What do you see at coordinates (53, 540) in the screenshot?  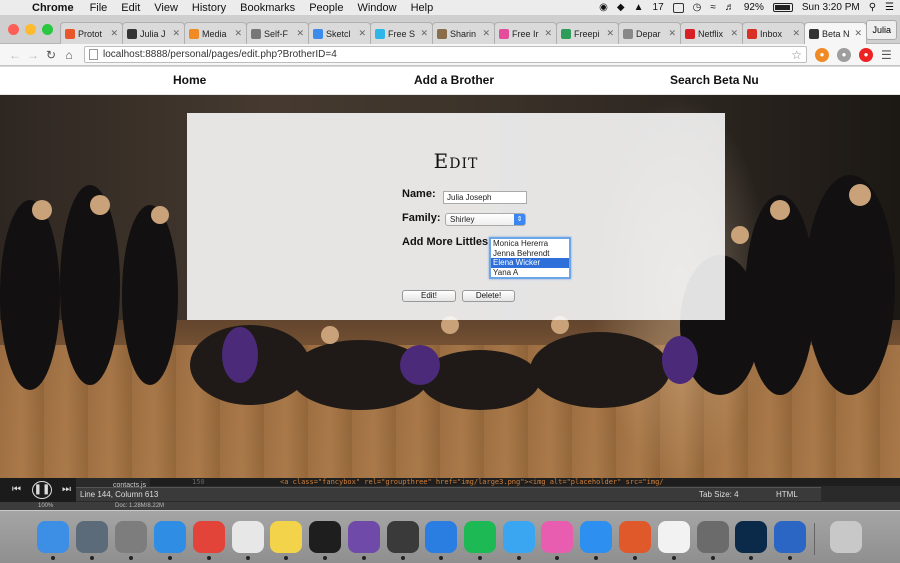 I see `finder-icon` at bounding box center [53, 540].